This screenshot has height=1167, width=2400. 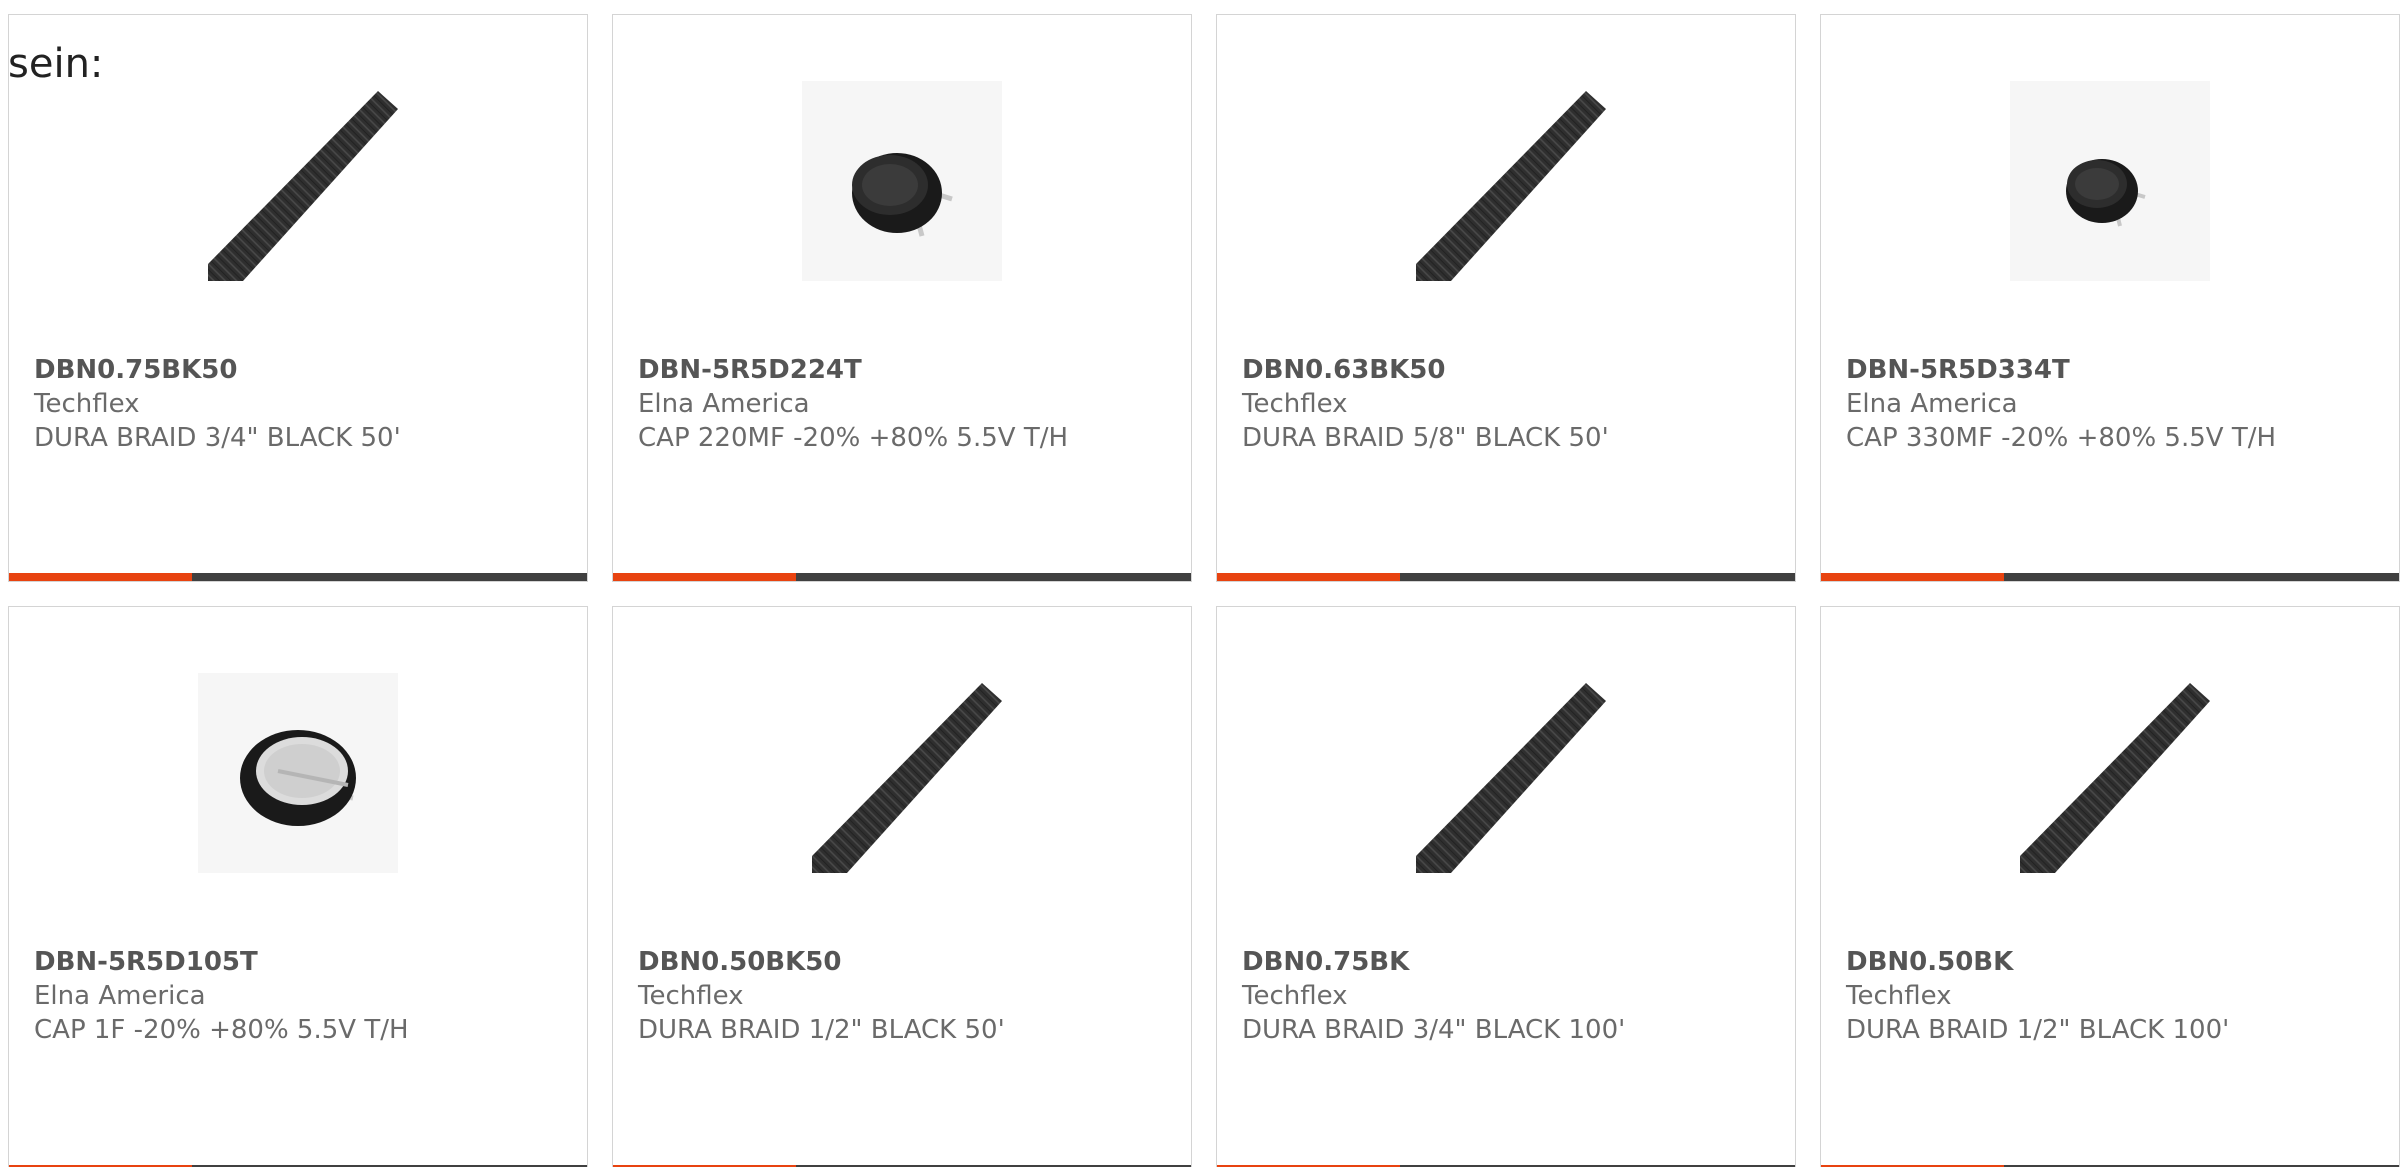 What do you see at coordinates (1434, 1030) in the screenshot?
I see `product-description: DURA BRAID 3/4" BLACK 100'` at bounding box center [1434, 1030].